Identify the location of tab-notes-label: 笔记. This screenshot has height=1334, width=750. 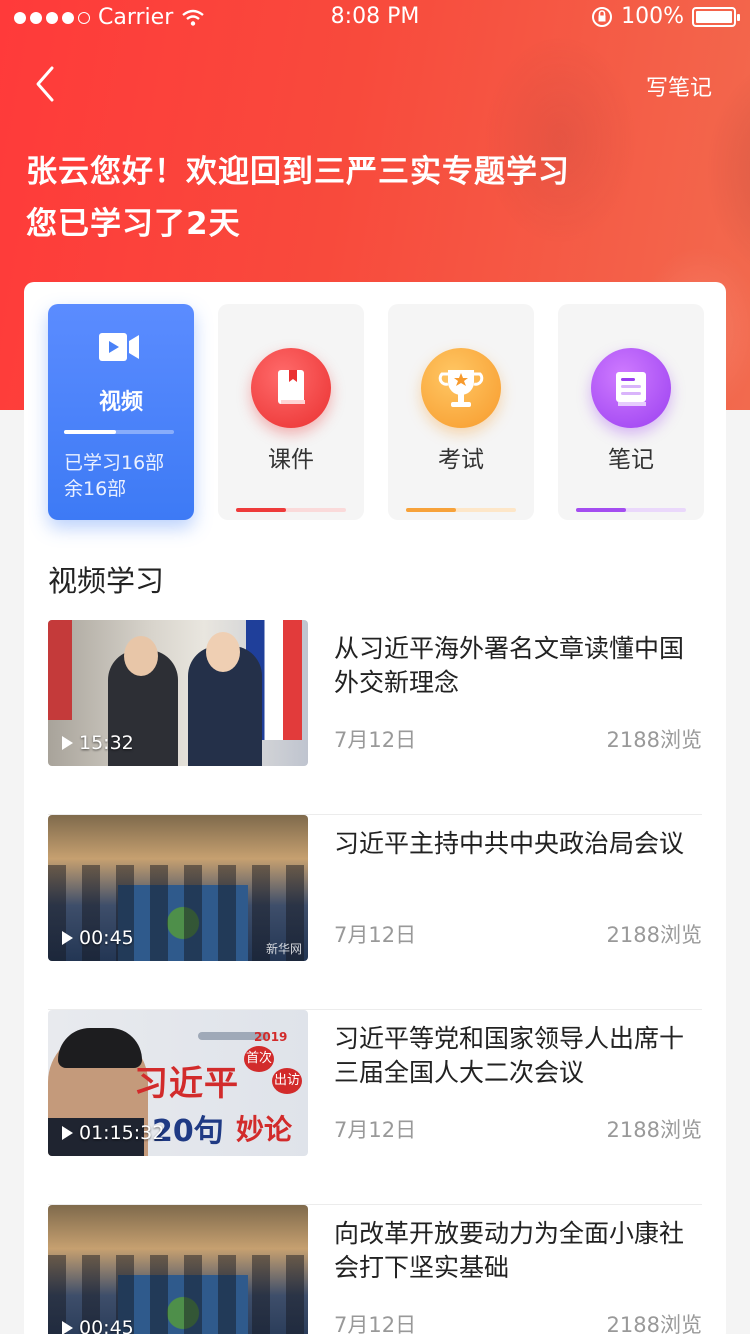
(631, 460).